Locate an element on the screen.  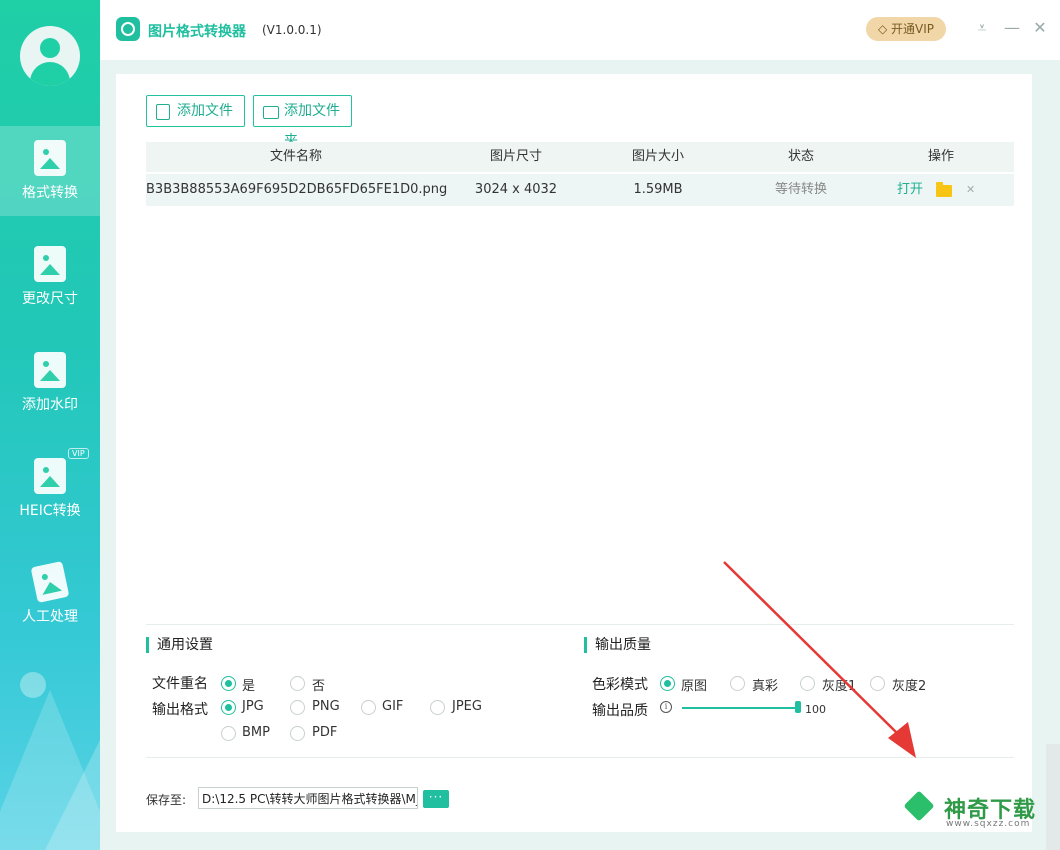
format-png-radio is located at coordinates (297, 707).